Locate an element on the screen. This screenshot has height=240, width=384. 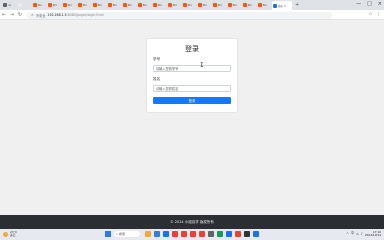
clock-date: 2024/10/12 is located at coordinates (372, 234).